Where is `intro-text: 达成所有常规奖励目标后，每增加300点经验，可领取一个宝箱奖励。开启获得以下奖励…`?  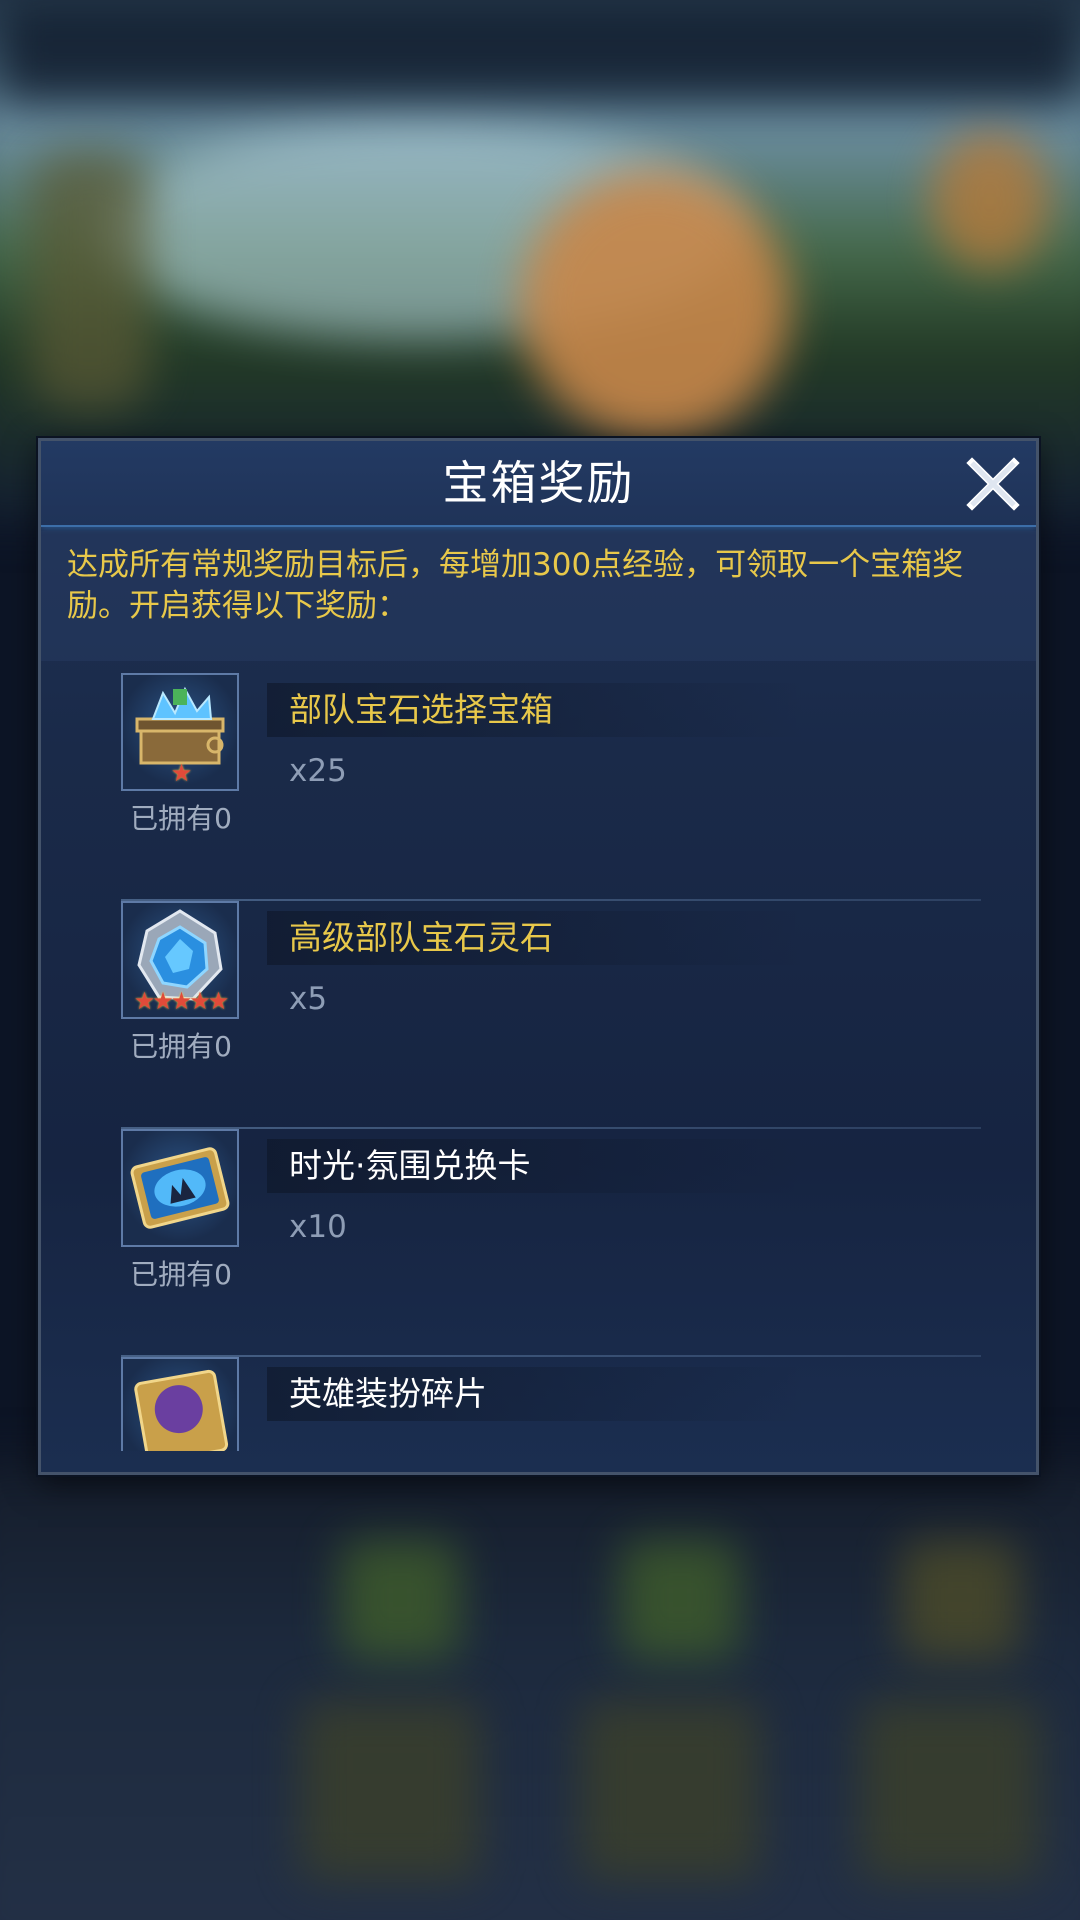 intro-text: 达成所有常规奖励目标后，每增加300点经验，可领取一个宝箱奖励。开启获得以下奖励… is located at coordinates (515, 585).